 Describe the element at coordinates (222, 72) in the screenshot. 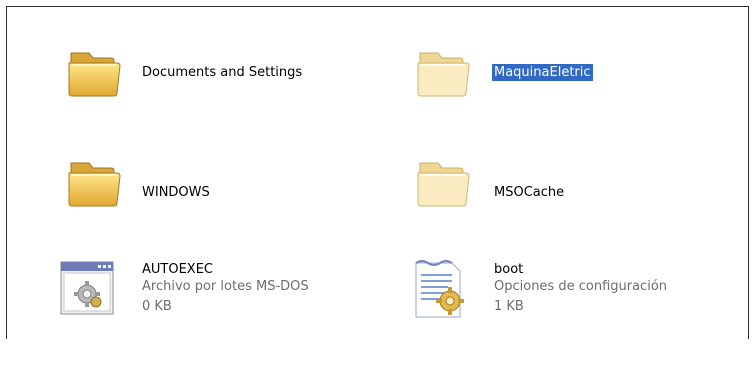

I see `file-name-label: Documents and Settings` at that location.